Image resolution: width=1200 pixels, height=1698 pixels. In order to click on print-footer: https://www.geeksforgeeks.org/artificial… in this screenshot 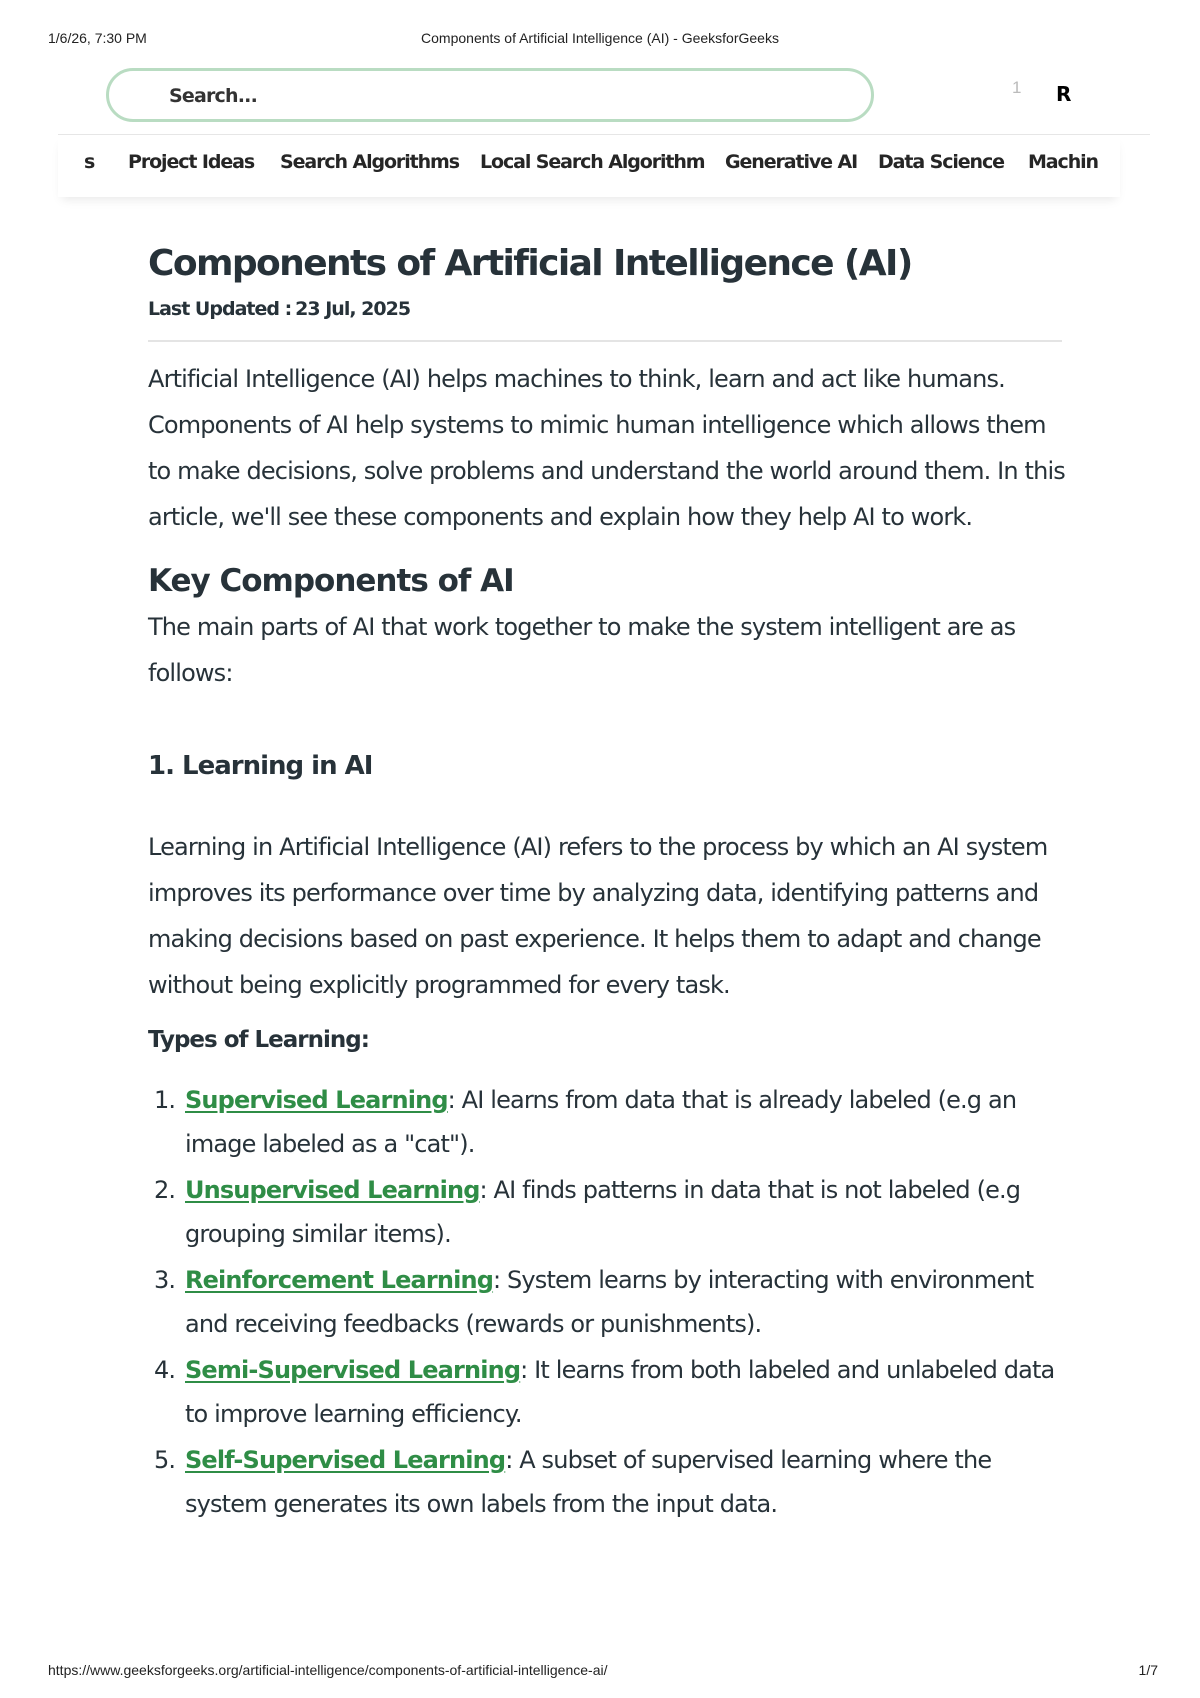, I will do `click(600, 1672)`.